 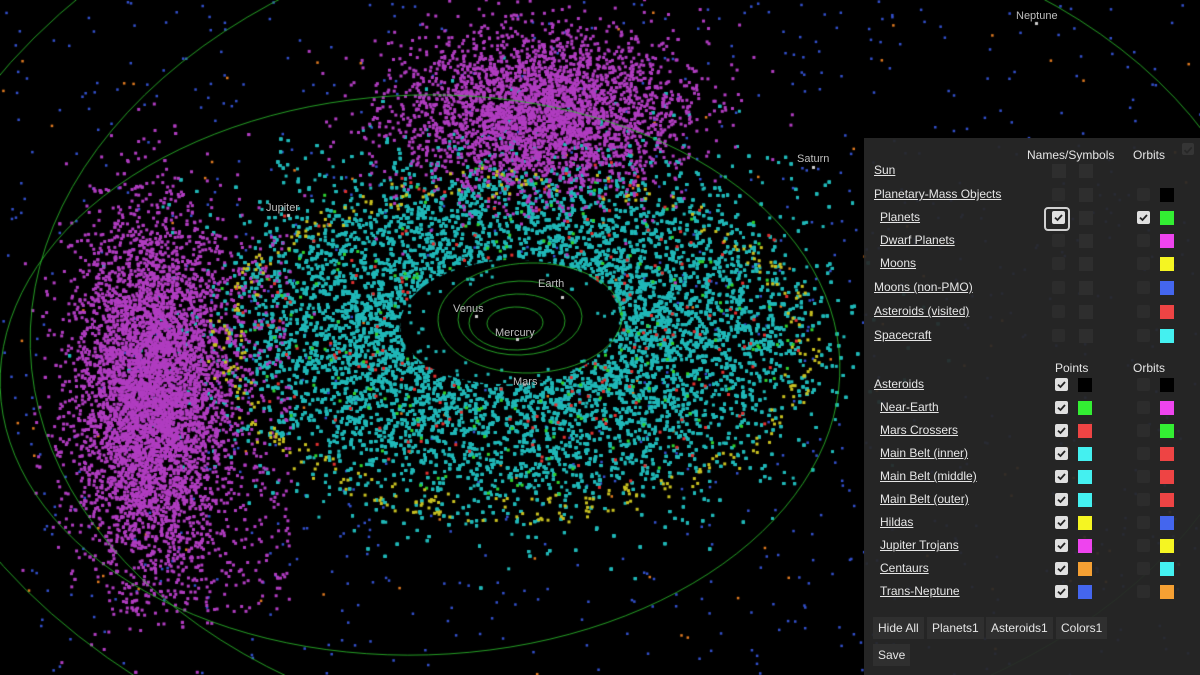 I want to click on save-button: Save, so click(x=892, y=655).